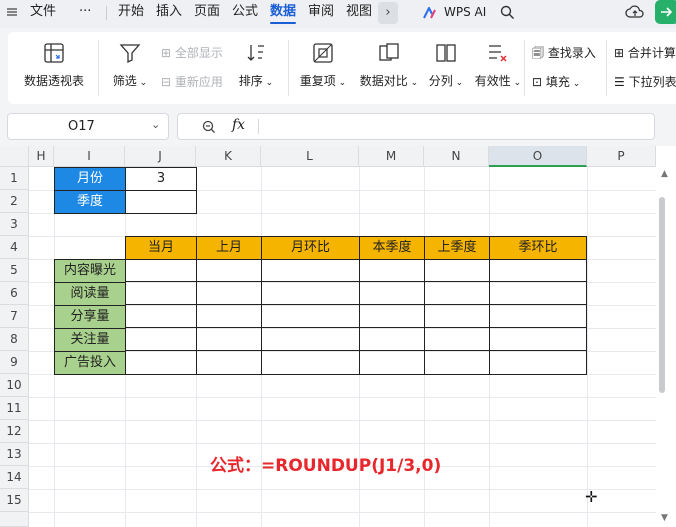 The height and width of the screenshot is (527, 676). What do you see at coordinates (14, 247) in the screenshot?
I see `row-header-4: 4` at bounding box center [14, 247].